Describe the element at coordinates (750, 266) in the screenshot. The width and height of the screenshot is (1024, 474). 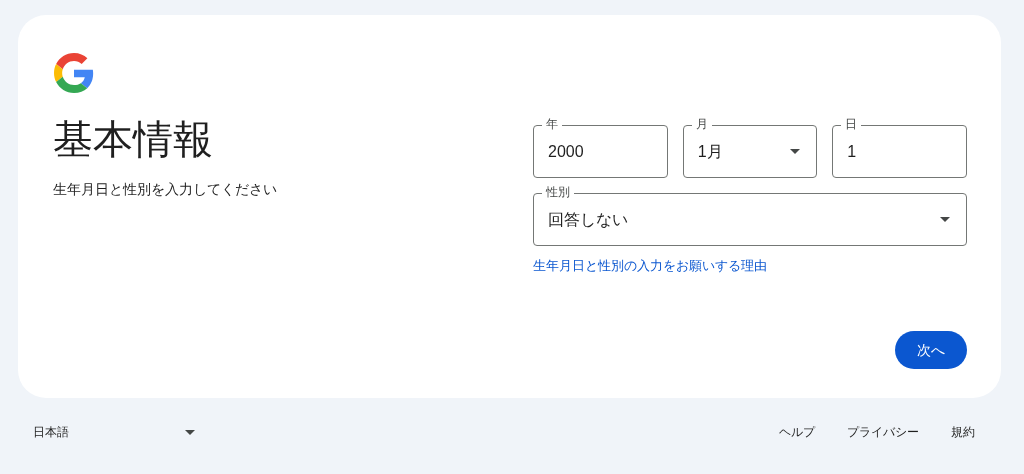
I see `help-link: 生年月日と性別の入力をお願いする理由` at that location.